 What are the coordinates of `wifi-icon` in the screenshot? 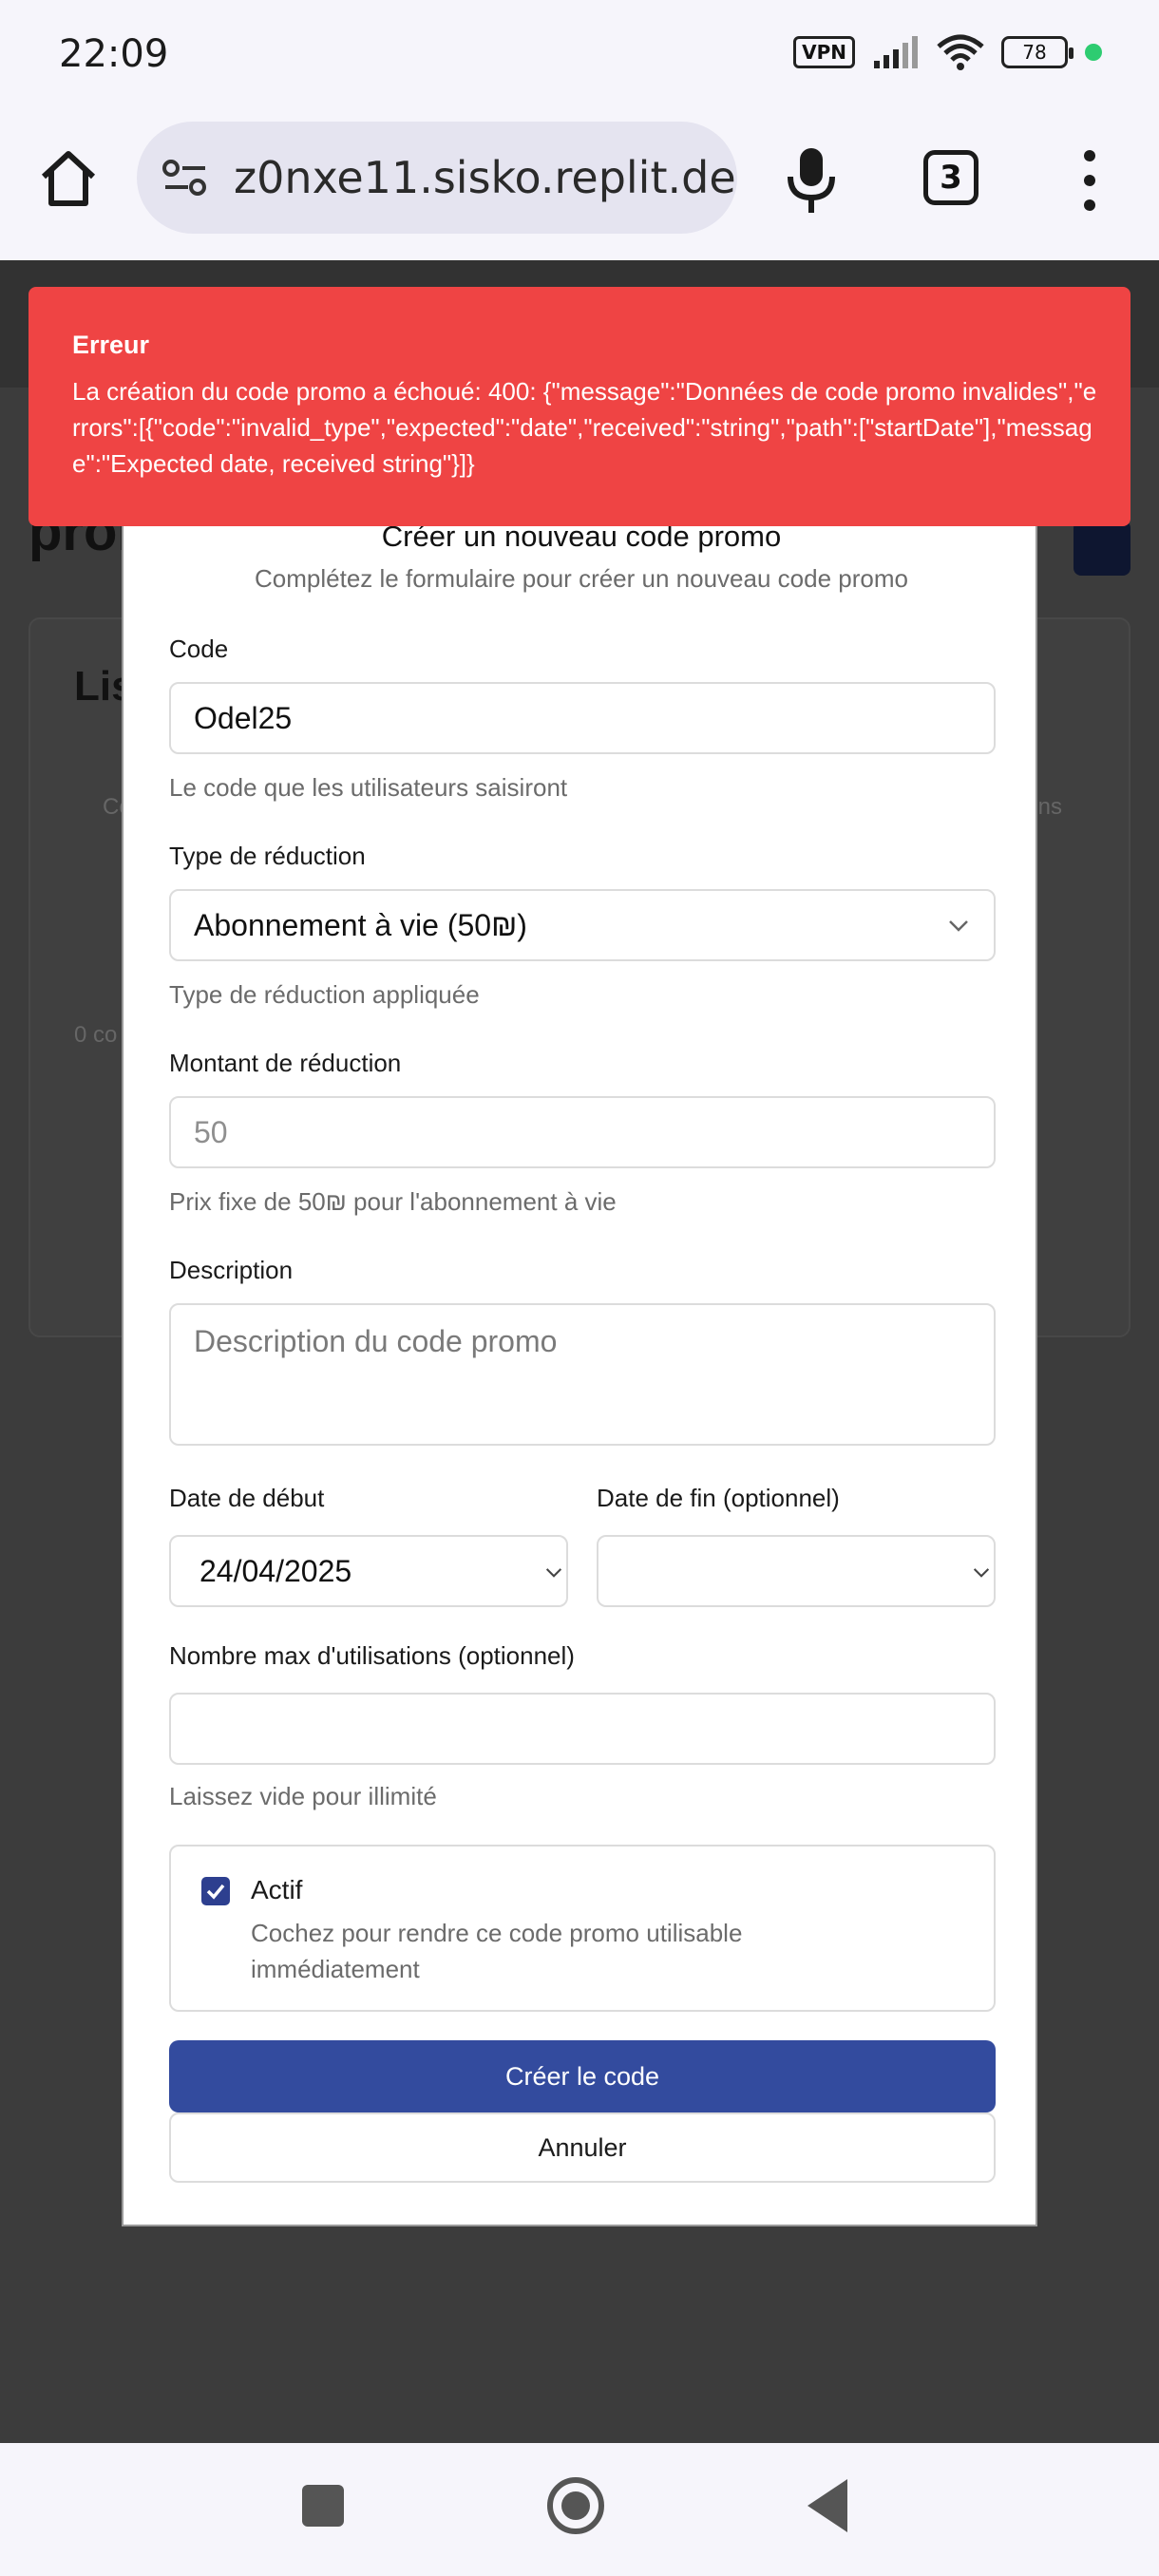 It's located at (960, 52).